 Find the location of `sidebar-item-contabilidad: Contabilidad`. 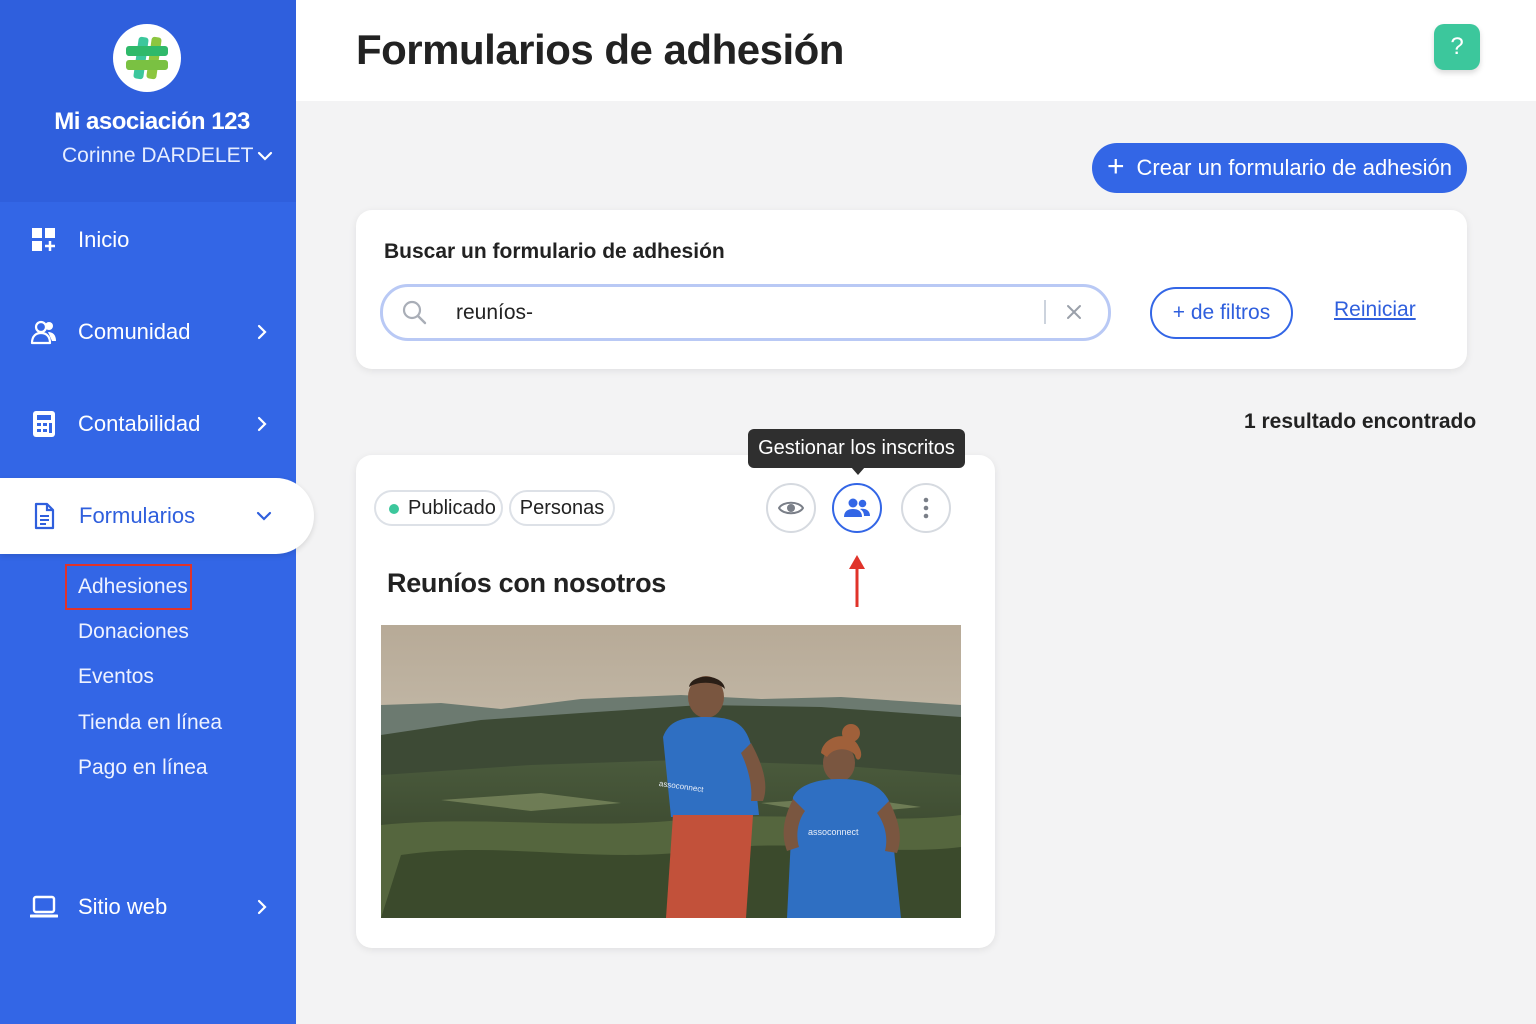

sidebar-item-contabilidad: Contabilidad is located at coordinates (148, 424).